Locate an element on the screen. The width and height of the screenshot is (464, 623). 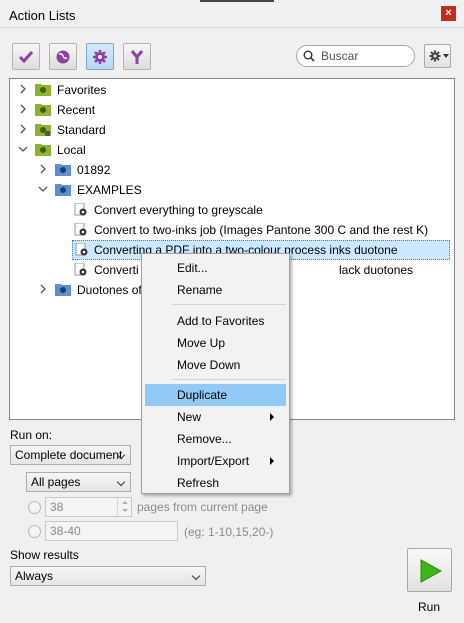
settings-menu-button is located at coordinates (437, 56).